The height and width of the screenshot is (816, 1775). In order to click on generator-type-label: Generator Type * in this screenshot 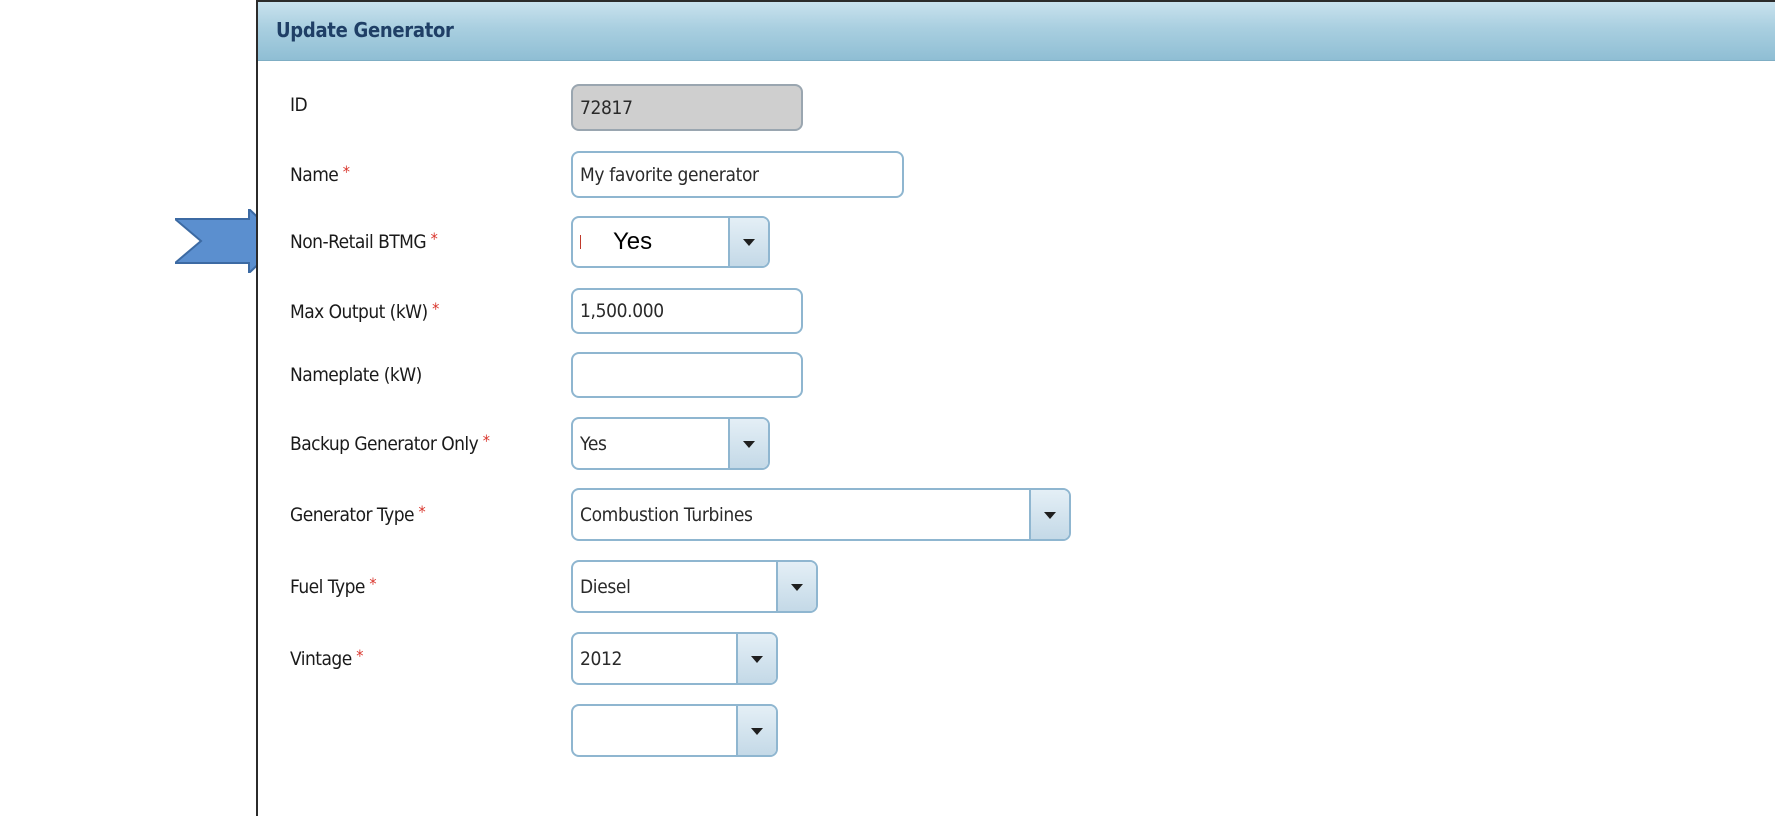, I will do `click(358, 514)`.